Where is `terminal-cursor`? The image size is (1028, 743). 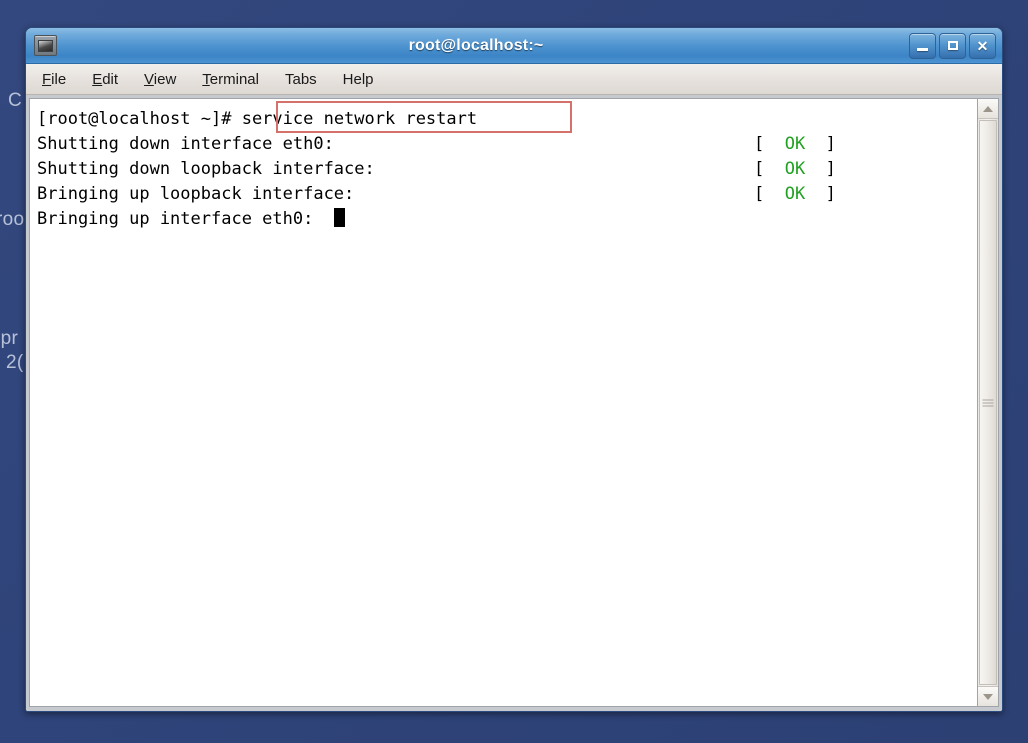 terminal-cursor is located at coordinates (339, 217).